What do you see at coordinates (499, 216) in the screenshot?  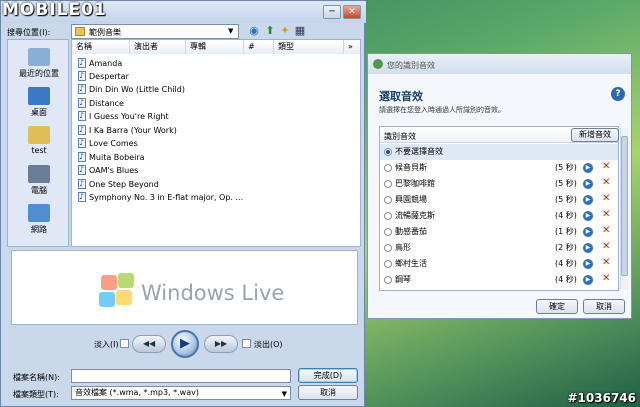 I see `sound-item: 流暢薩克斯 (4 秒) ▶ ✕` at bounding box center [499, 216].